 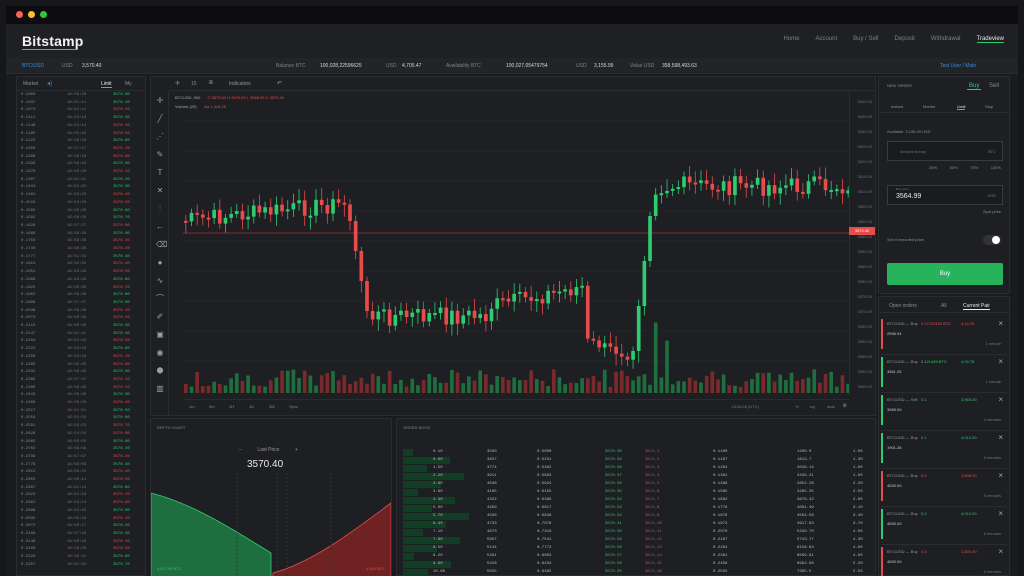 I want to click on buy-button: Buy, so click(x=945, y=274).